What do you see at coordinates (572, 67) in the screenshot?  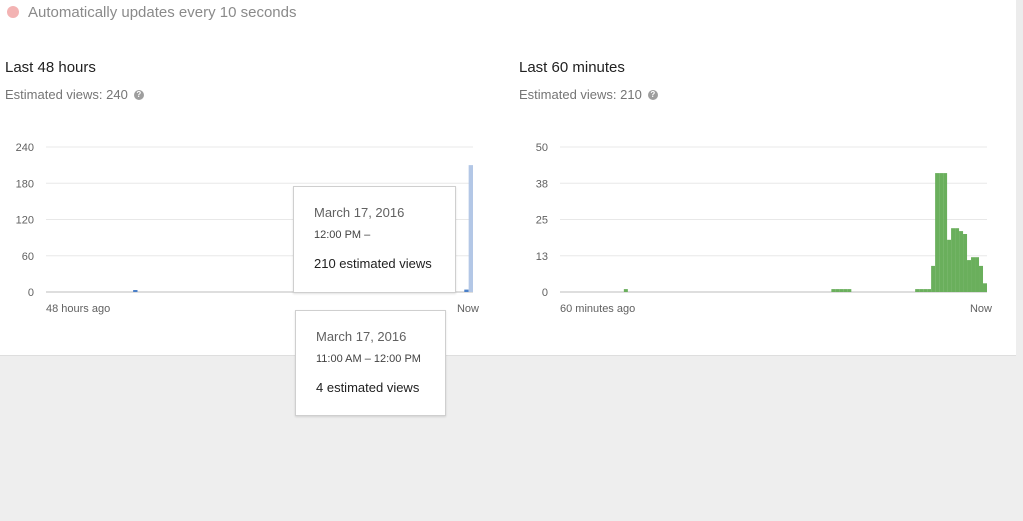 I see `panel-60m-title: Last 60 minutes` at bounding box center [572, 67].